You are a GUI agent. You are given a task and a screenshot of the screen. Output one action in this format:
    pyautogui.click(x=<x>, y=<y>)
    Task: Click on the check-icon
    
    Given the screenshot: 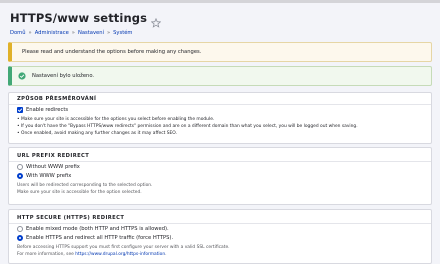 What is the action you would take?
    pyautogui.click(x=20, y=110)
    